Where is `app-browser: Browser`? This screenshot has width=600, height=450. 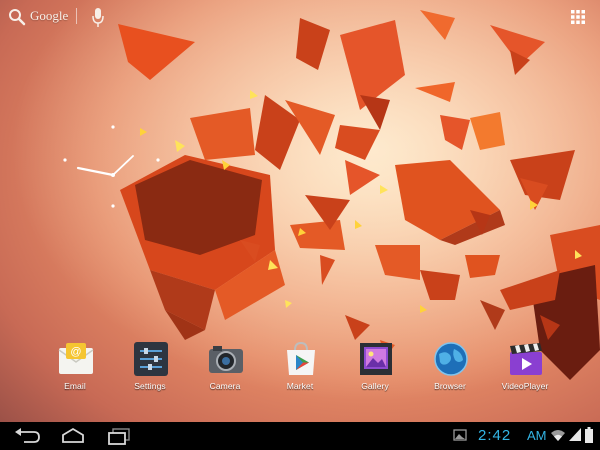
app-browser: Browser is located at coordinates (450, 366).